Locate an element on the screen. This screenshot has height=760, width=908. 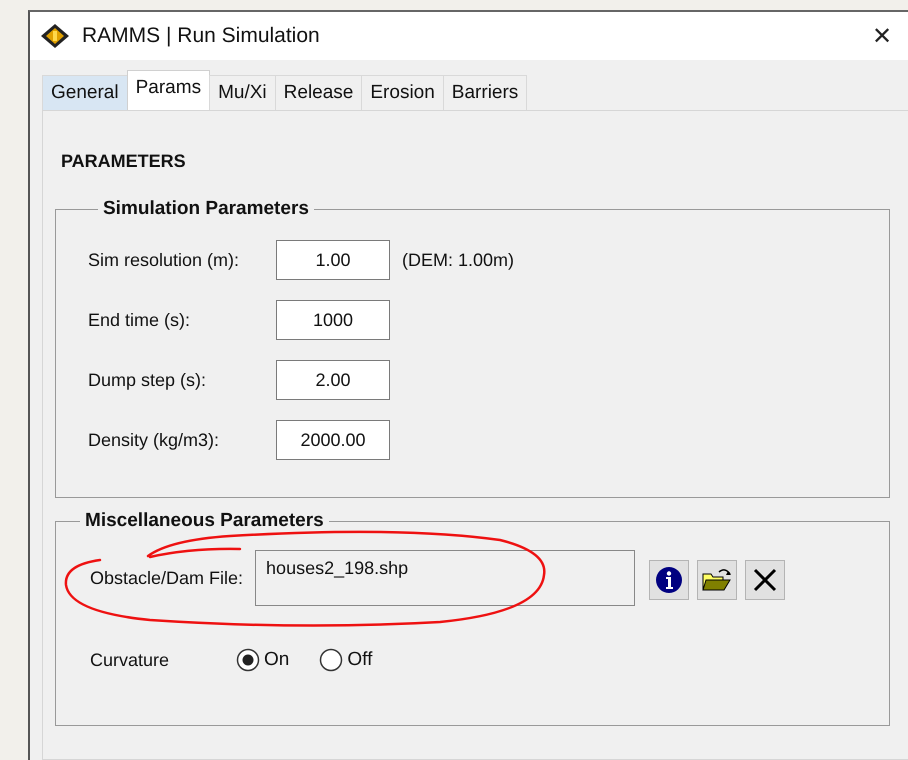
tab: Mu/Xi is located at coordinates (242, 92).